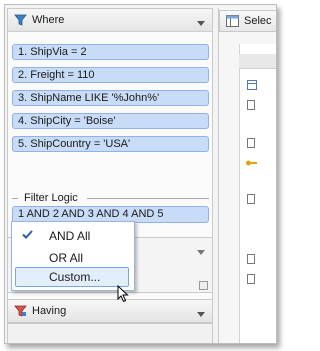 The height and width of the screenshot is (351, 320). I want to click on mouse-cursor-icon, so click(123, 295).